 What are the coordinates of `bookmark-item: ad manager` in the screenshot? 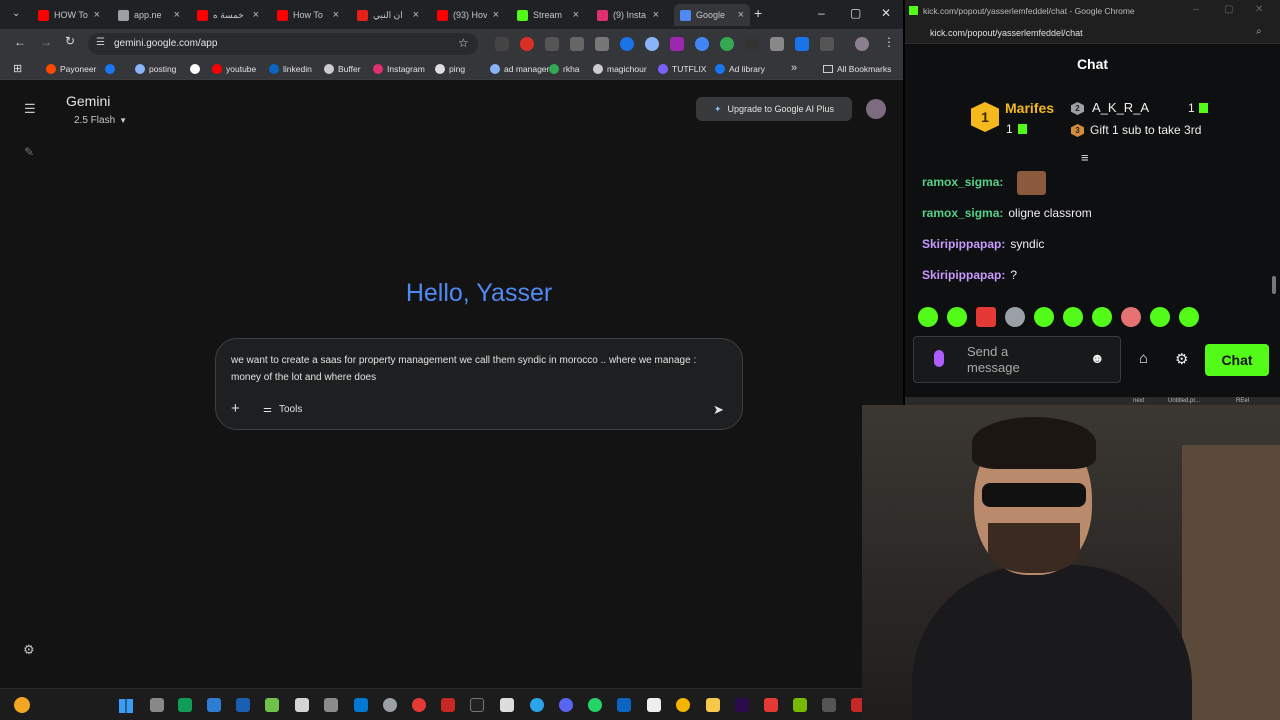 It's located at (519, 69).